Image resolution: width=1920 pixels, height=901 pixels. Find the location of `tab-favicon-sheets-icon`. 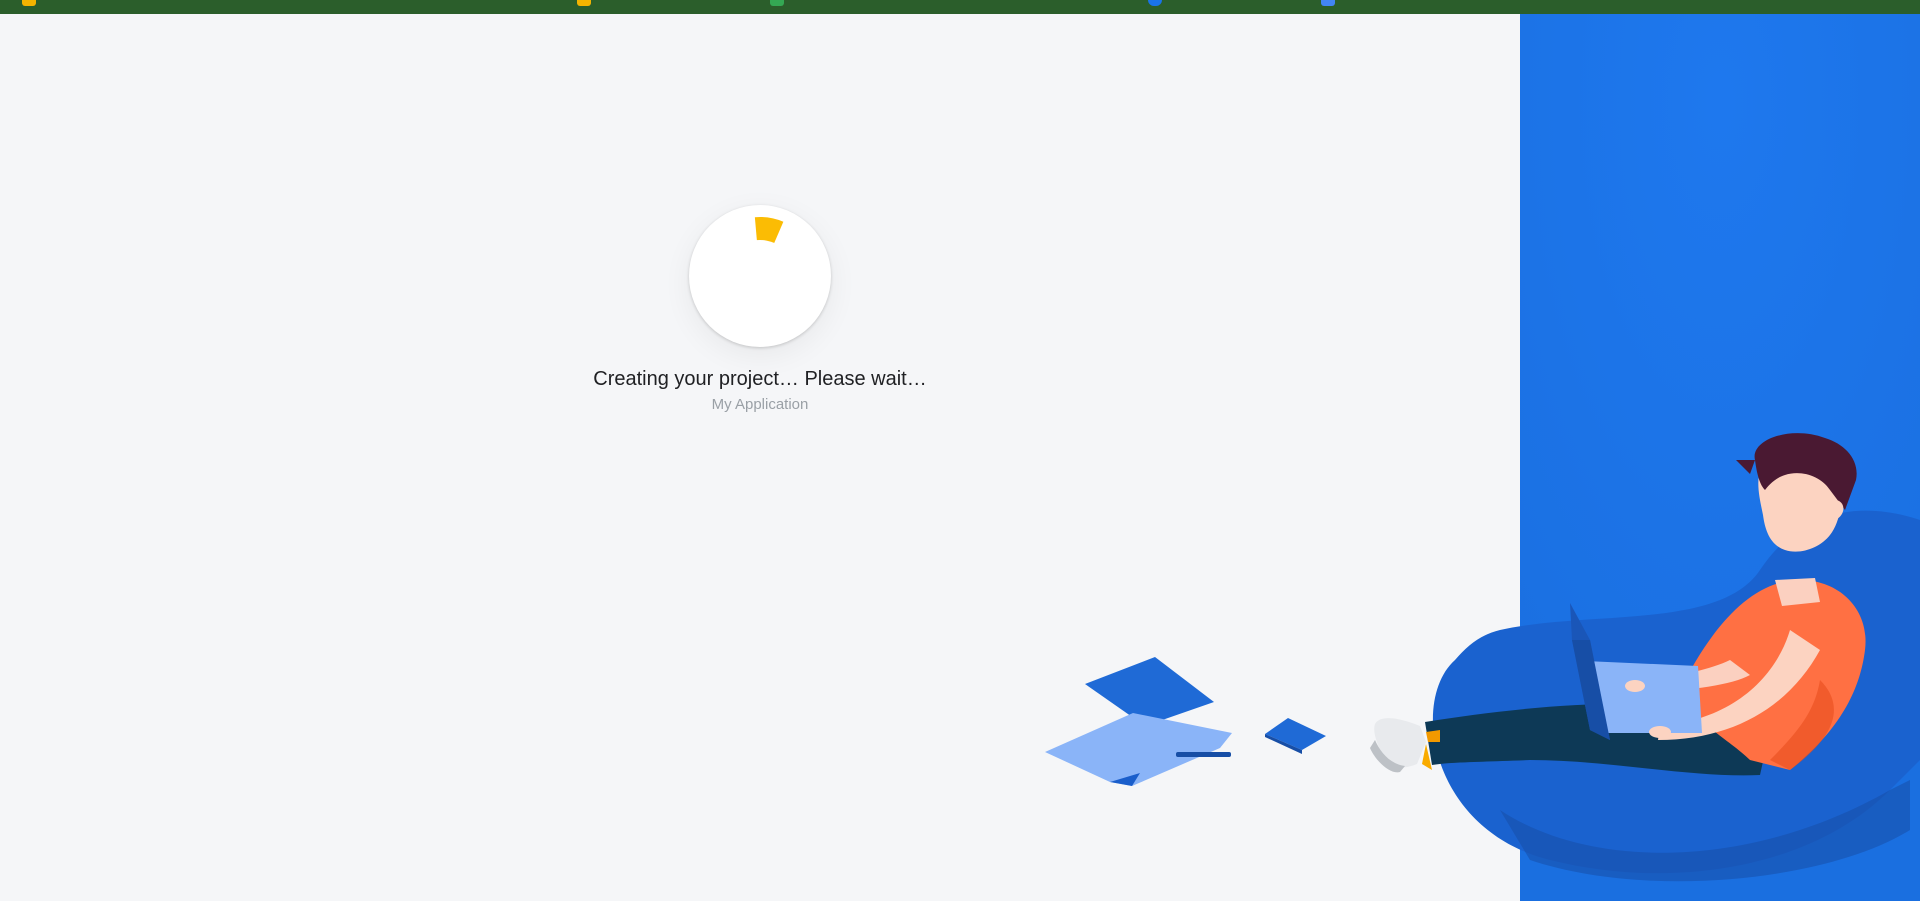

tab-favicon-sheets-icon is located at coordinates (777, 3).